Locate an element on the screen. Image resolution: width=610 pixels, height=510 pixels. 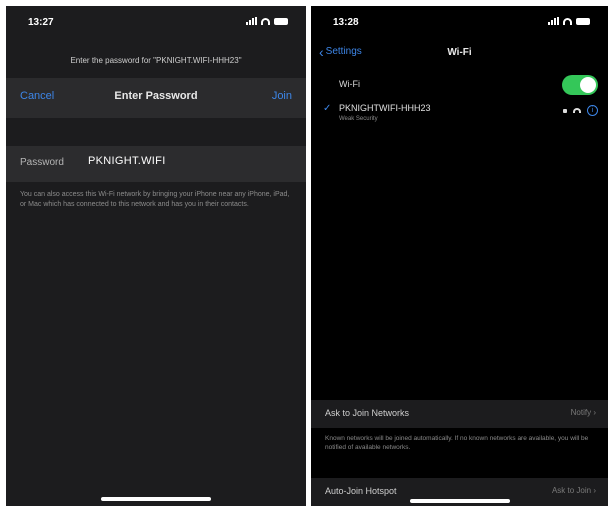
network-icons: i is located at coordinates (580, 110).